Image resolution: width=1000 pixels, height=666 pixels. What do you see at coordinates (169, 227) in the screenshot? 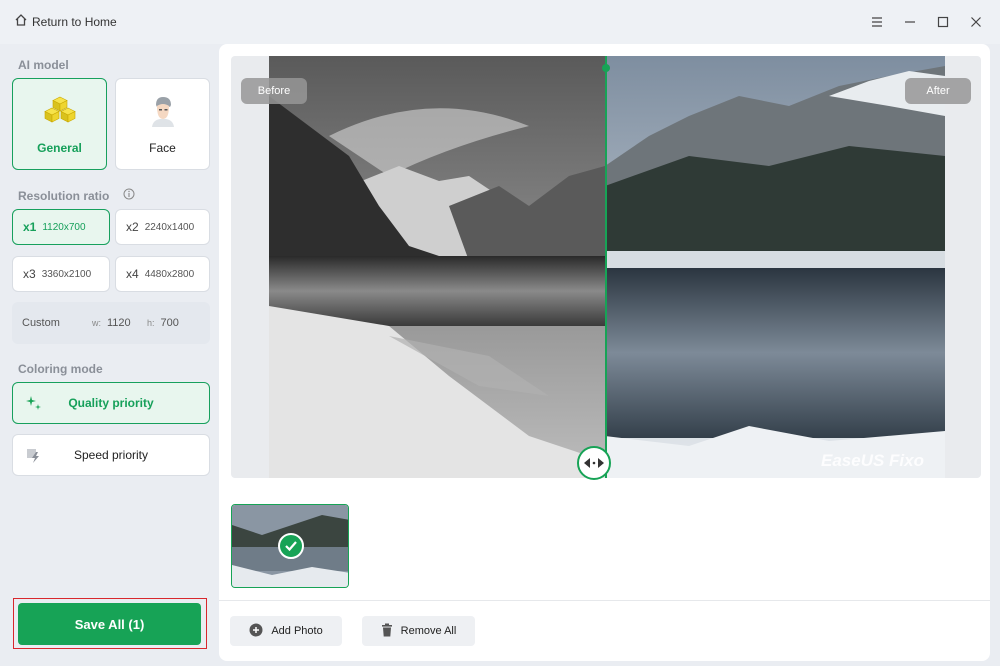
I see `resolution-size: 2240x1400` at bounding box center [169, 227].